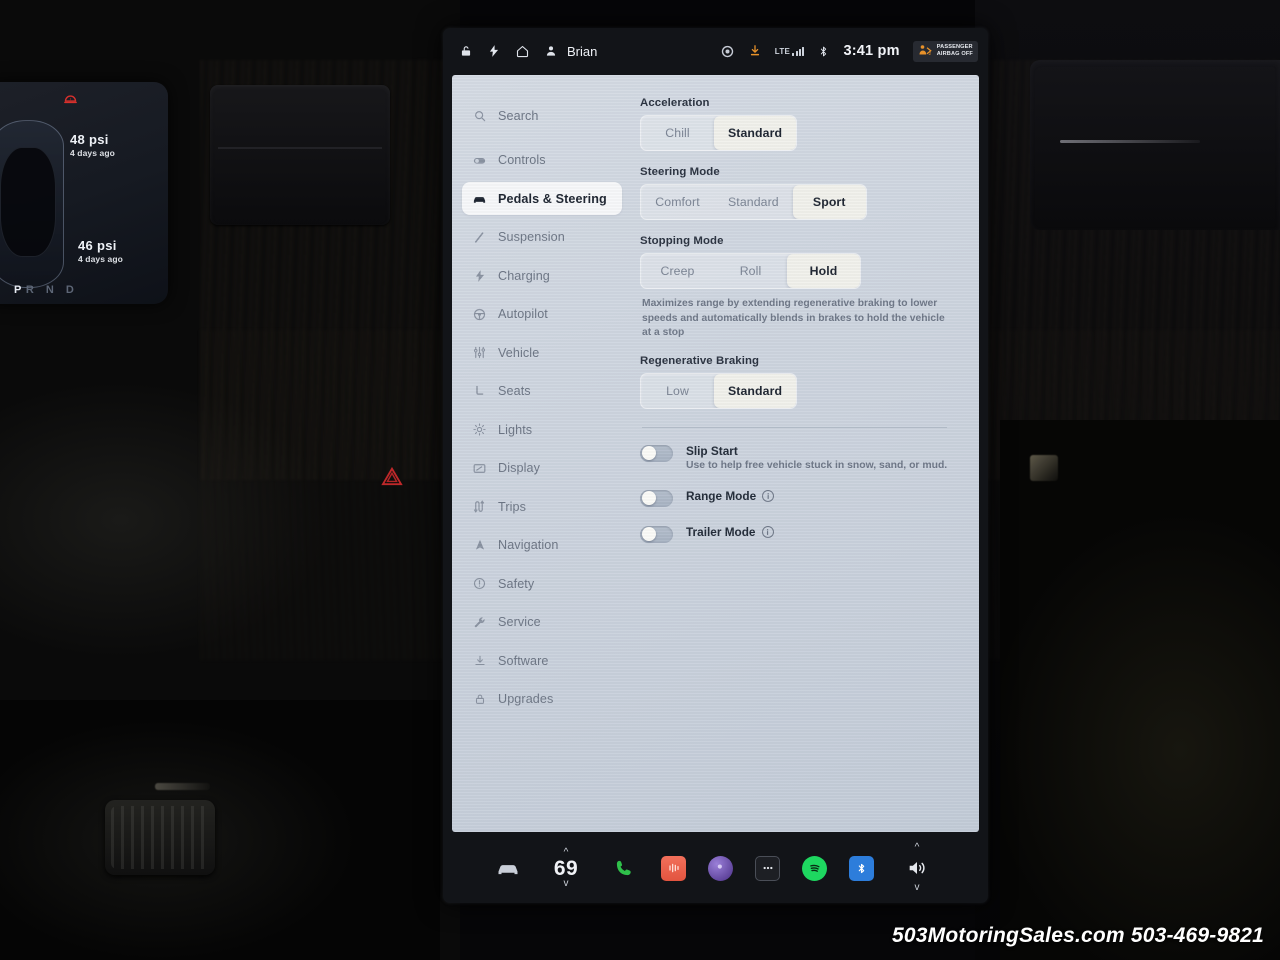 This screenshot has width=1280, height=960. I want to click on slacker-radio-icon, so click(720, 868).